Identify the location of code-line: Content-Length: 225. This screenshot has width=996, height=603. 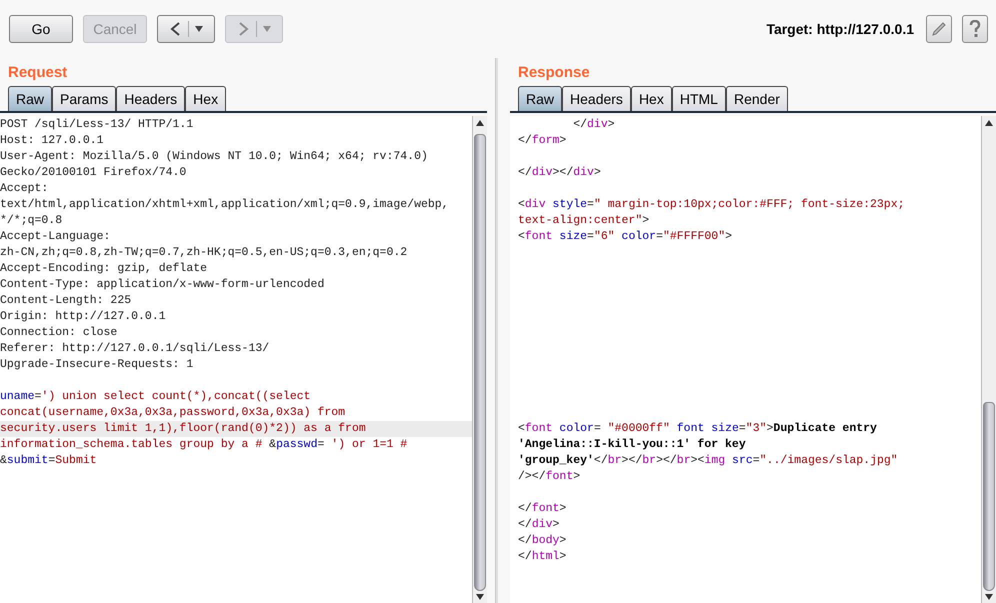
(66, 301).